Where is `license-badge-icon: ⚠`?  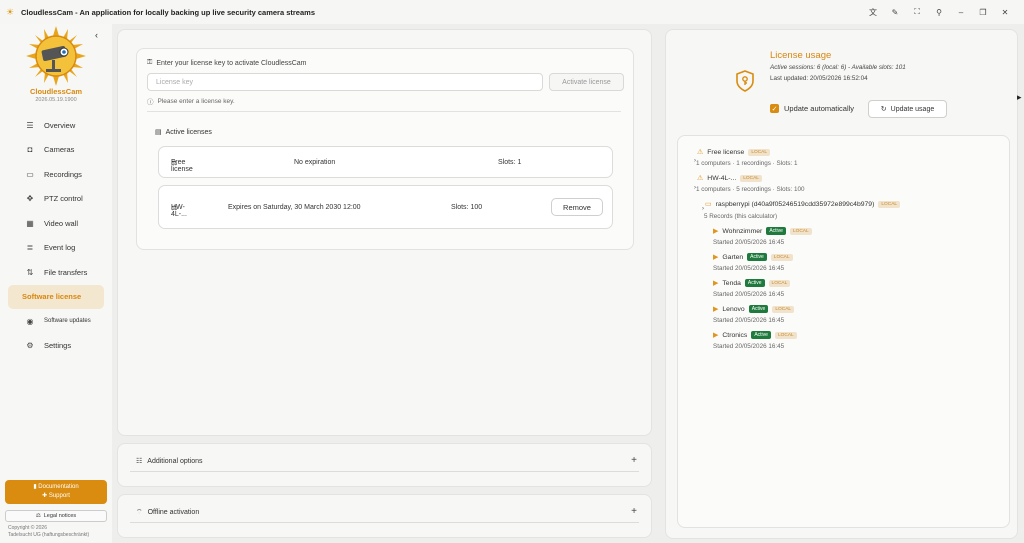
license-badge-icon: ⚠ is located at coordinates (700, 178).